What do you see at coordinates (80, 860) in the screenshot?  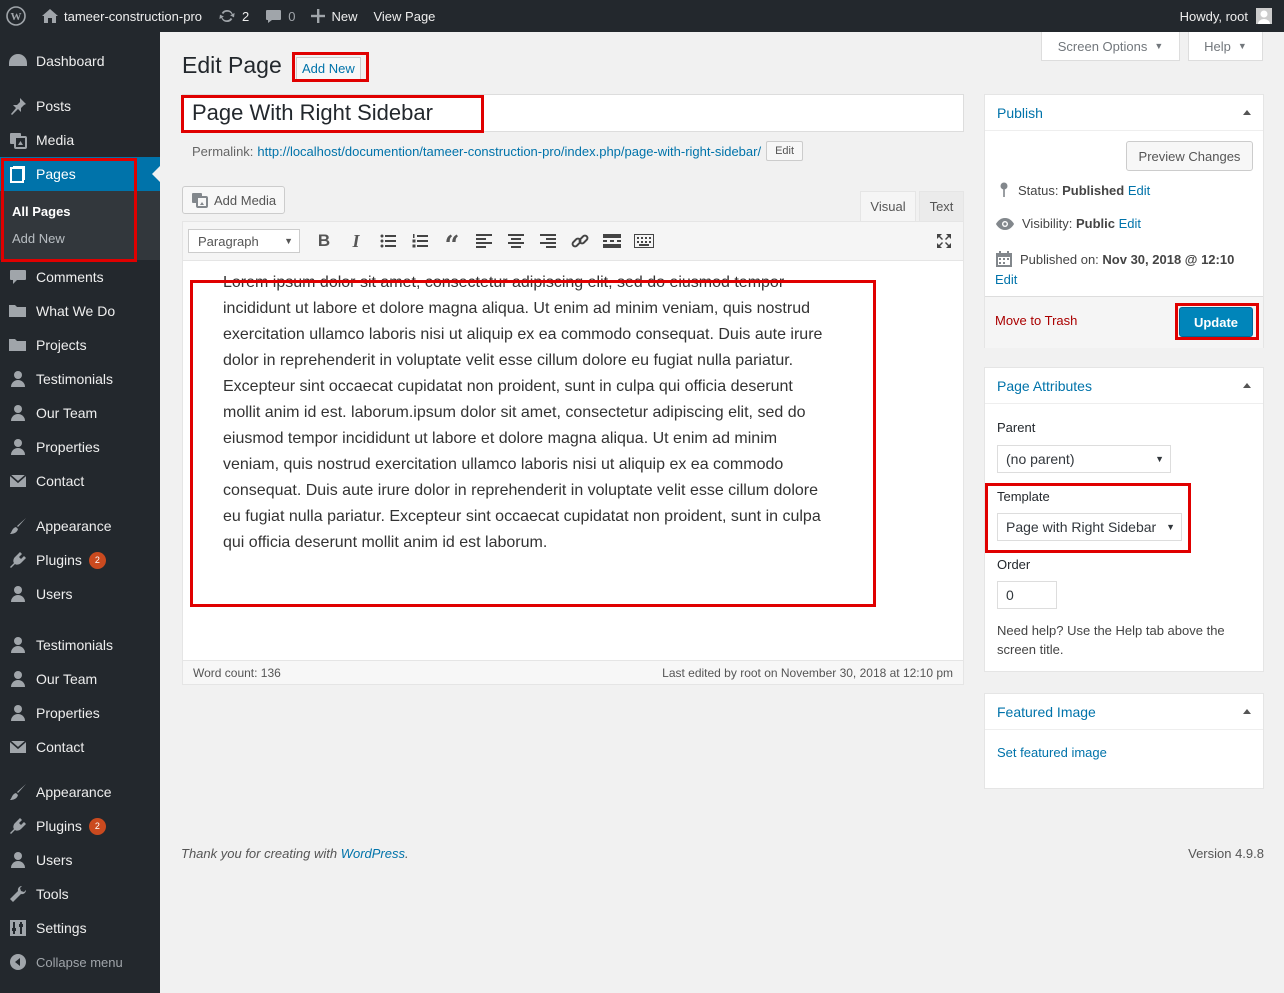 I see `menu-users-2: Users` at bounding box center [80, 860].